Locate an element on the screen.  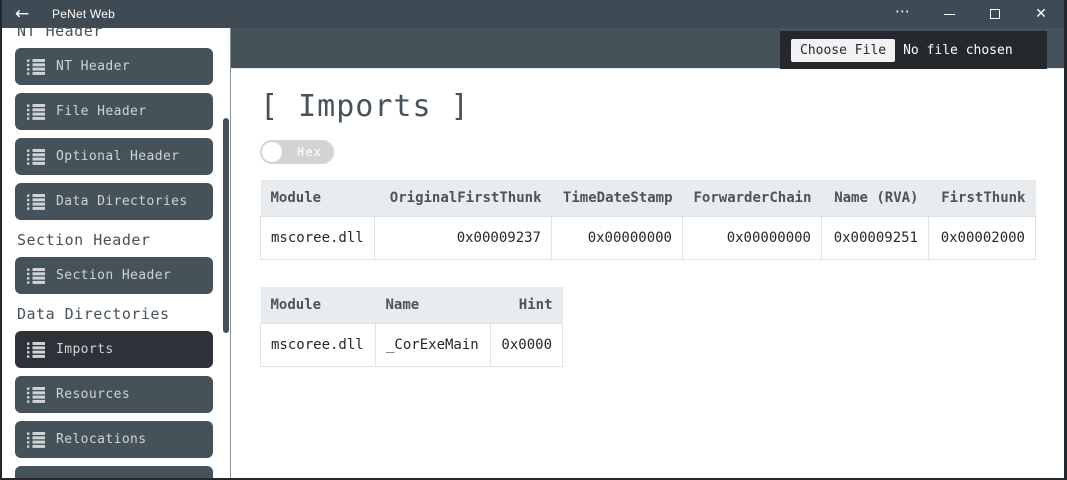
sidebar-item-imports: Imports is located at coordinates (114, 349).